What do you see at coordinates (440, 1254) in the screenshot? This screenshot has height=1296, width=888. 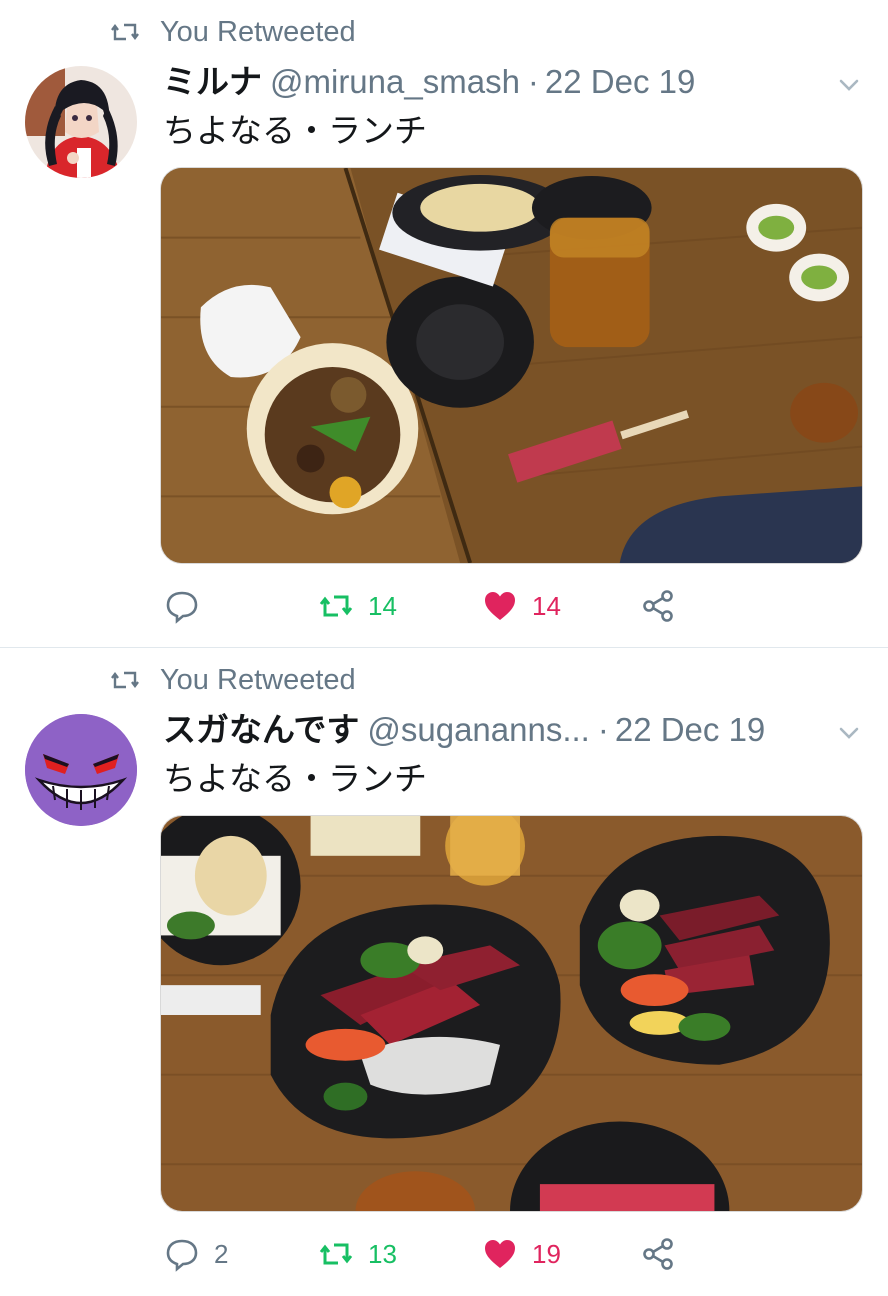 I see `tweet-actions: 2 13 19` at bounding box center [440, 1254].